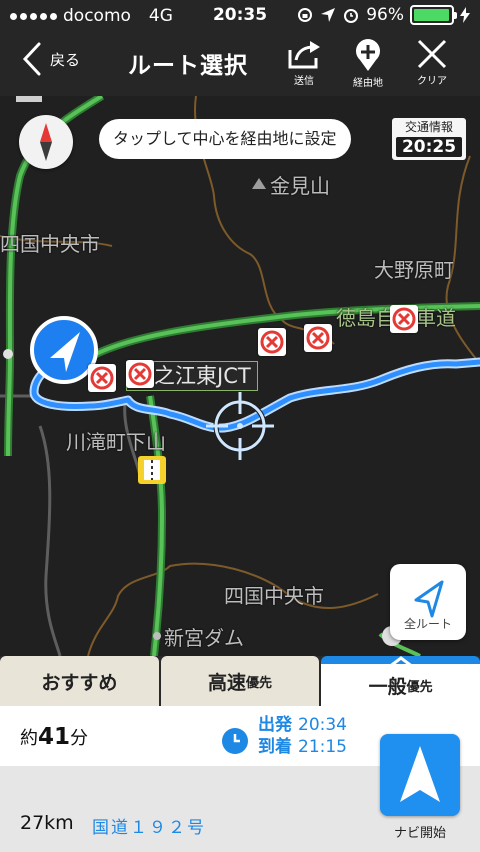  Describe the element at coordinates (8, 354) in the screenshot. I see `junction-icon` at that location.